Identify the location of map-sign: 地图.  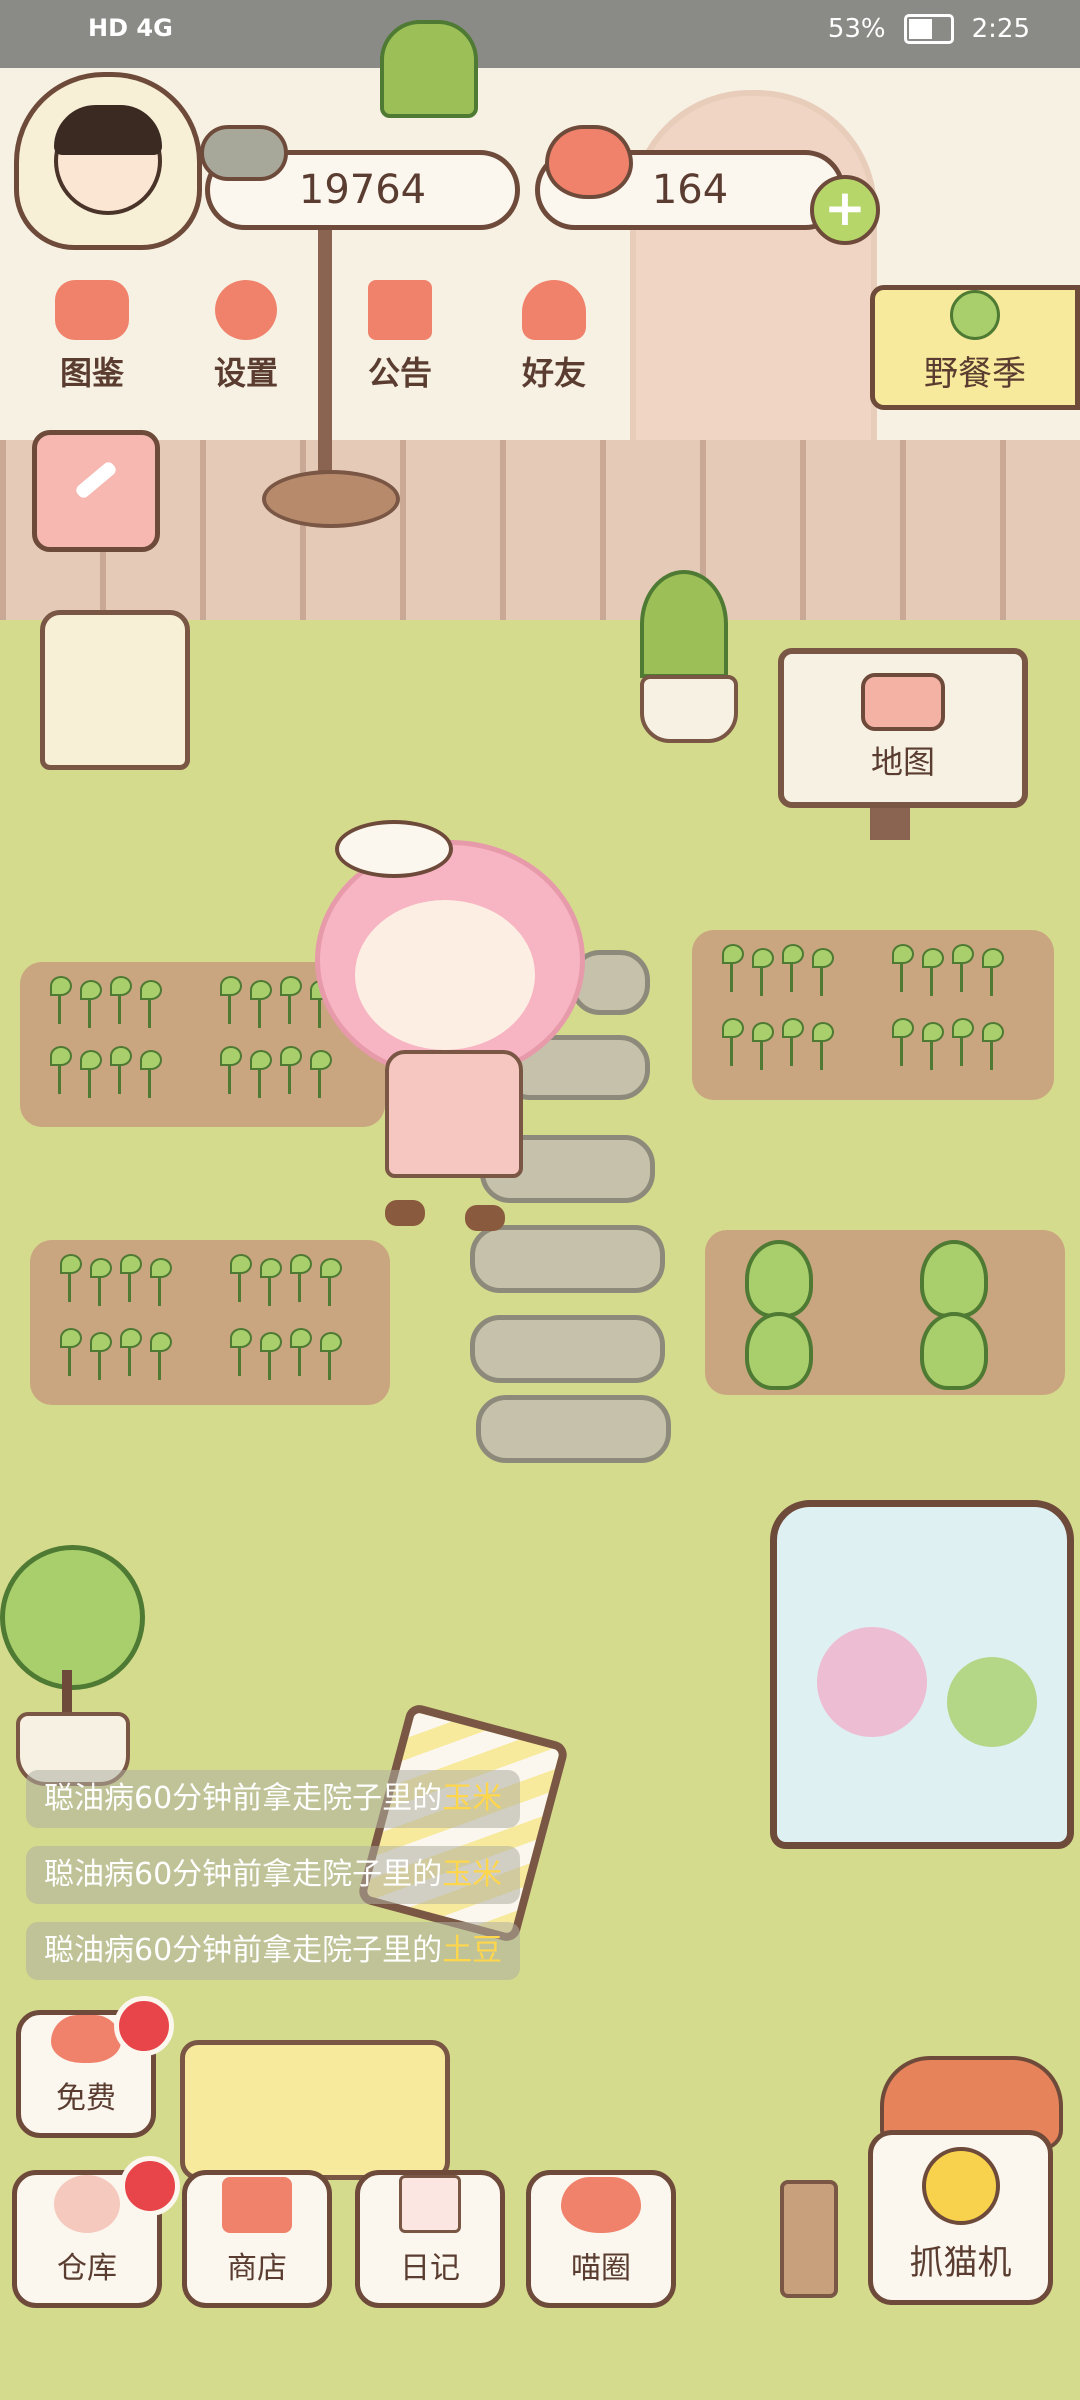
(903, 728).